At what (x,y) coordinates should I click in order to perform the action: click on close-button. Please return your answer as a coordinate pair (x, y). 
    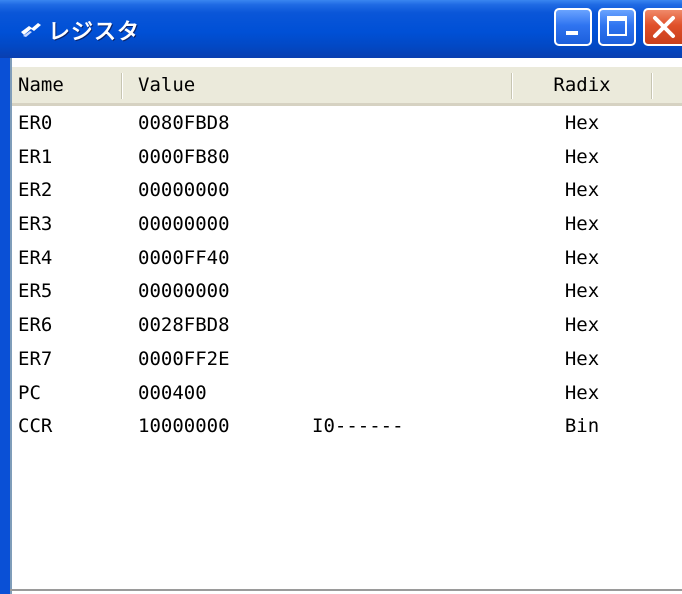
    Looking at the image, I should click on (662, 27).